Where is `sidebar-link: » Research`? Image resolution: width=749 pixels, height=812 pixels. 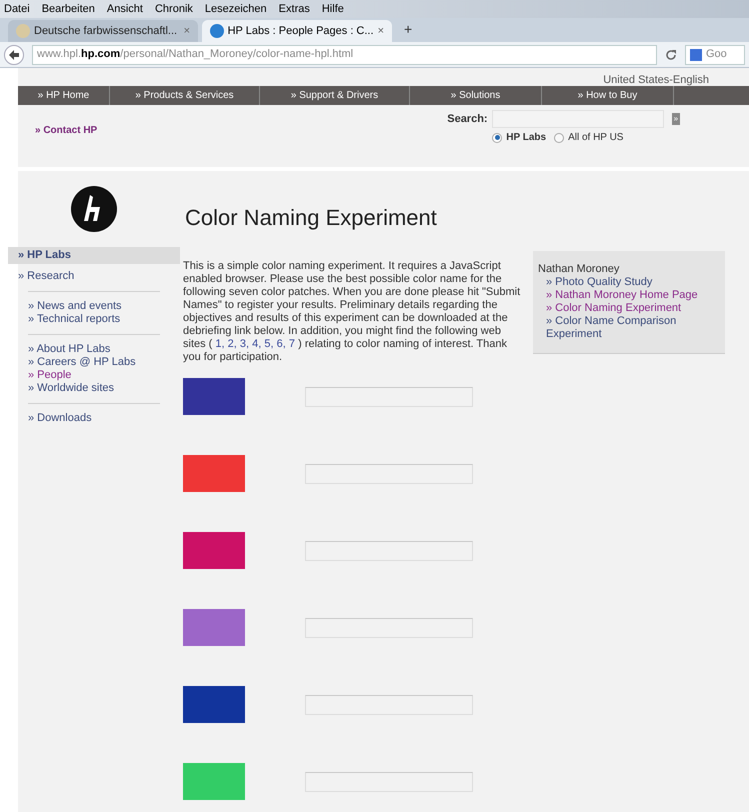 sidebar-link: » Research is located at coordinates (94, 276).